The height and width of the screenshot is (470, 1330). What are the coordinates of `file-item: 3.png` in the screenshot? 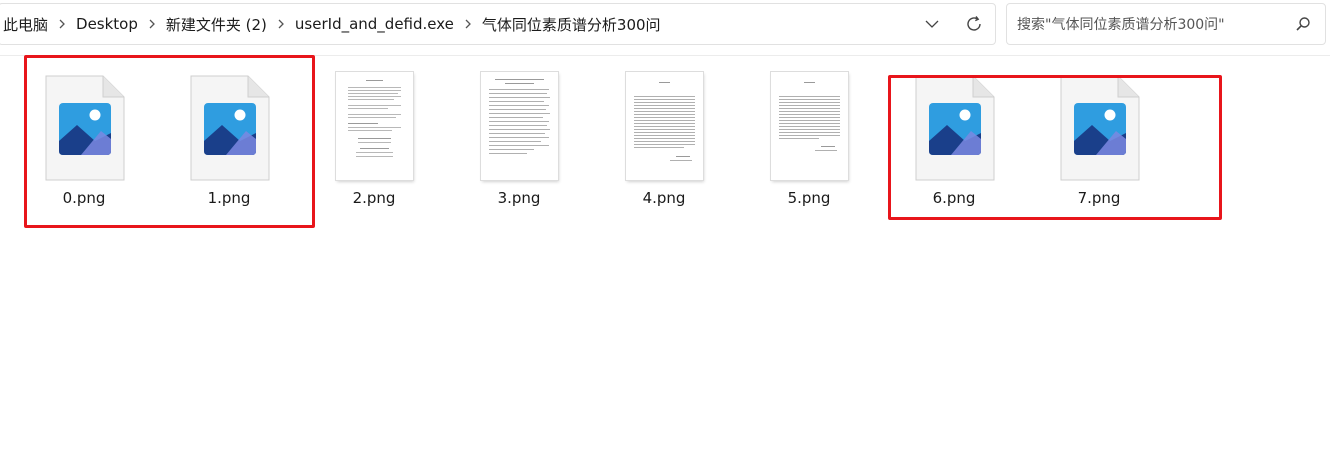 It's located at (519, 137).